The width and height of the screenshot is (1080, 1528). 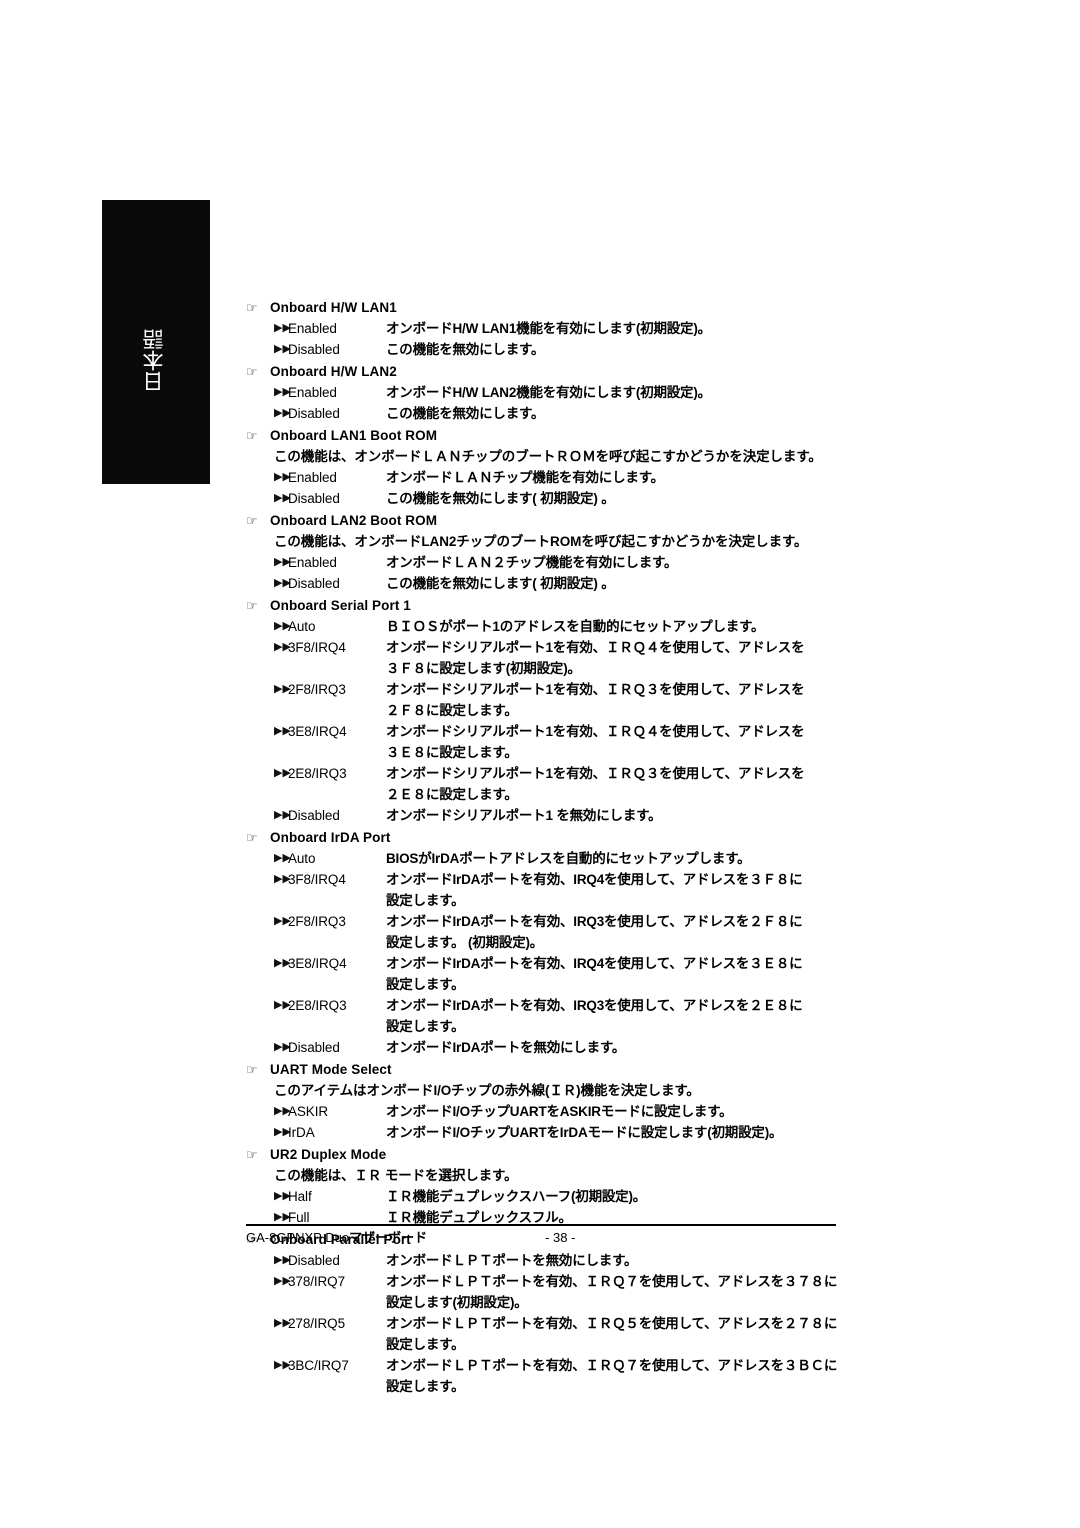 I want to click on setting-option-row: ▶▶ Disabled この機能を無効にします。, so click(x=560, y=413).